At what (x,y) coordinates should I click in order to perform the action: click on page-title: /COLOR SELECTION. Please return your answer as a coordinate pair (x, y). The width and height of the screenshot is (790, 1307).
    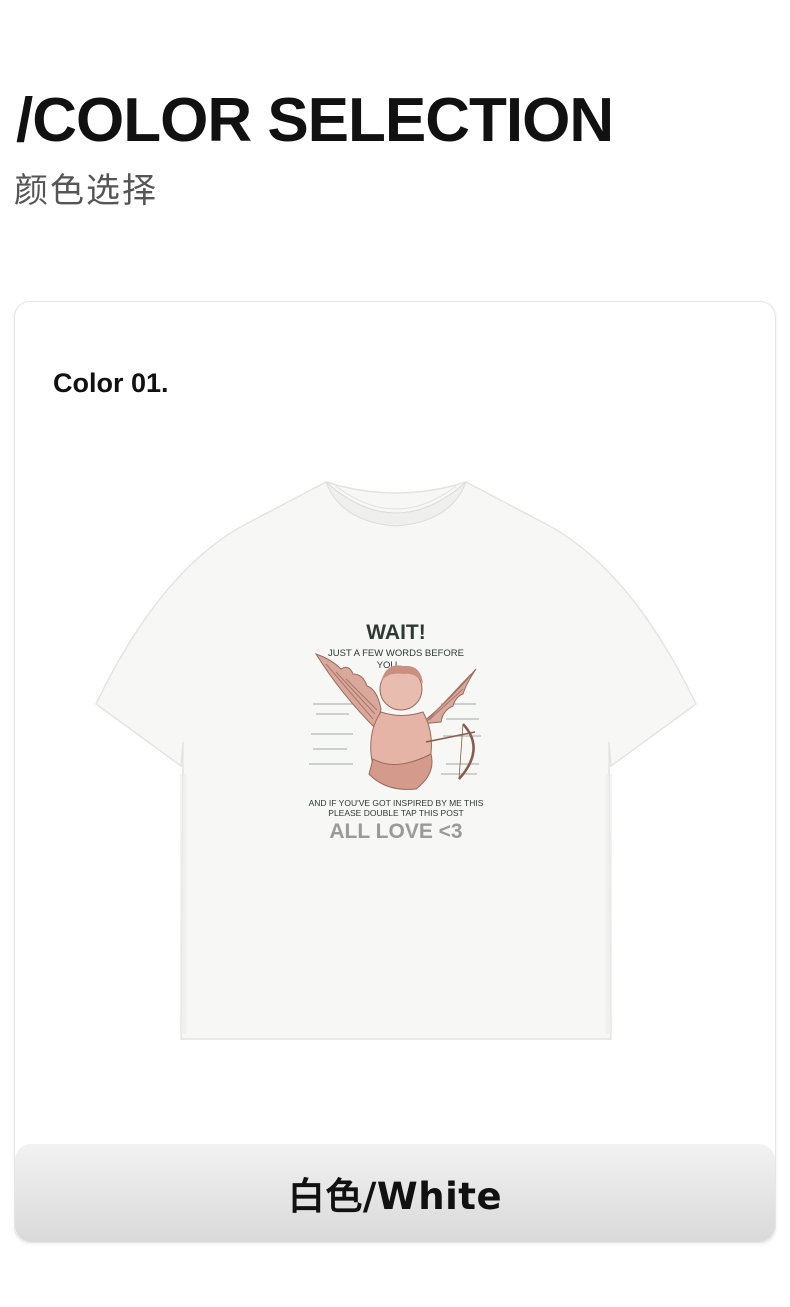
    Looking at the image, I should click on (315, 120).